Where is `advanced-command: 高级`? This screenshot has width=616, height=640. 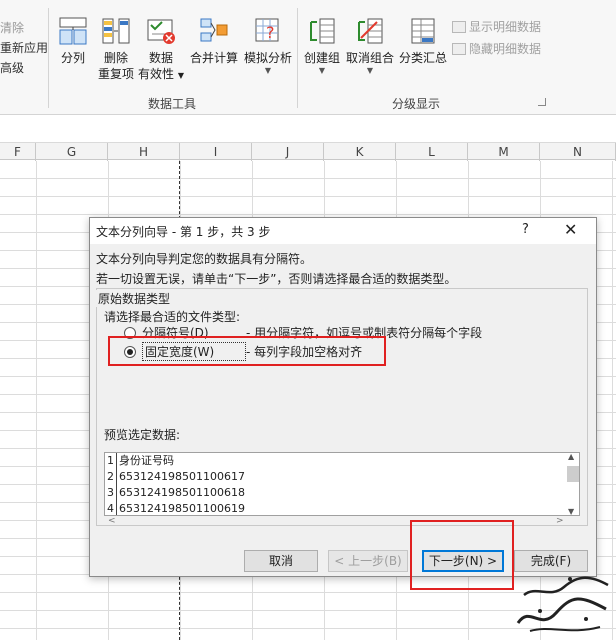
advanced-command: 高级 is located at coordinates (24, 68).